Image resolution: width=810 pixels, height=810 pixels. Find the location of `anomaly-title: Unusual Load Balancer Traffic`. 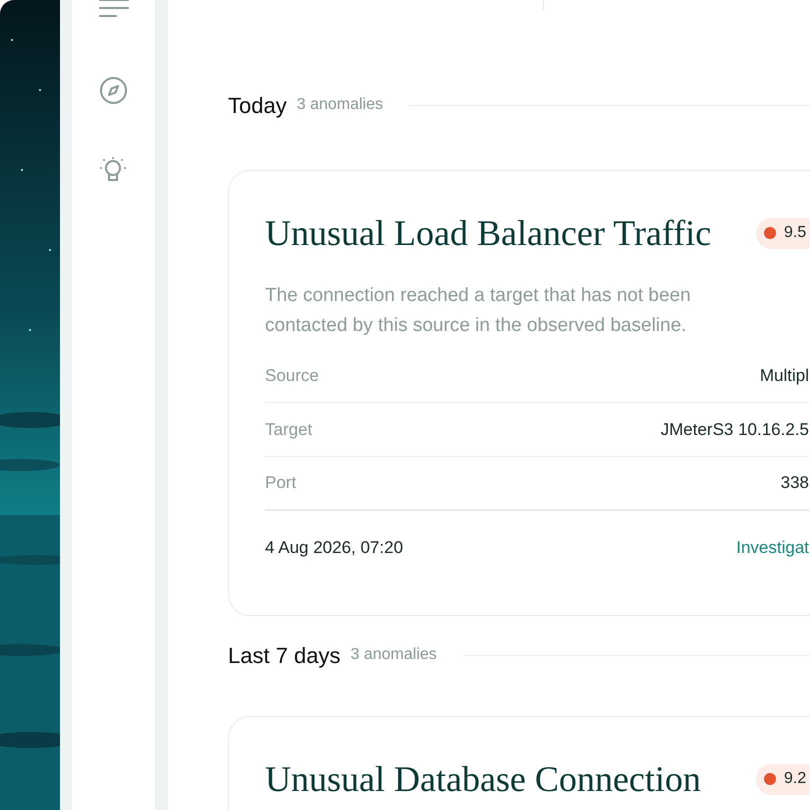

anomaly-title: Unusual Load Balancer Traffic is located at coordinates (488, 233).